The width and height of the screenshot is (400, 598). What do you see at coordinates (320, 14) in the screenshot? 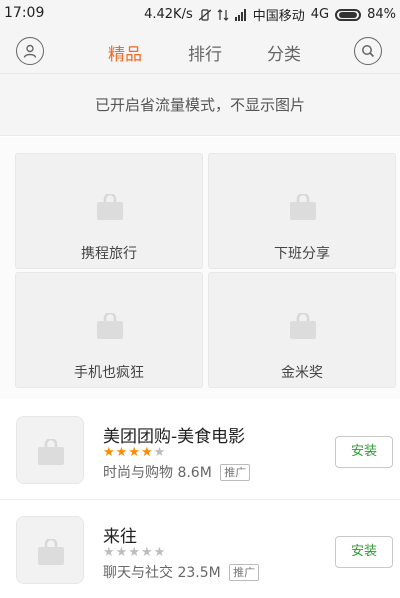
I see `network-type: 4G` at bounding box center [320, 14].